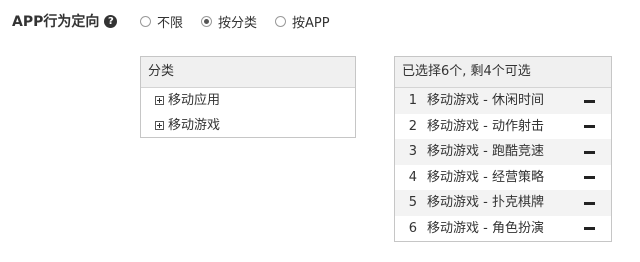  I want to click on selected-item: 3 移动游戏 - 跑酷竞速, so click(503, 152).